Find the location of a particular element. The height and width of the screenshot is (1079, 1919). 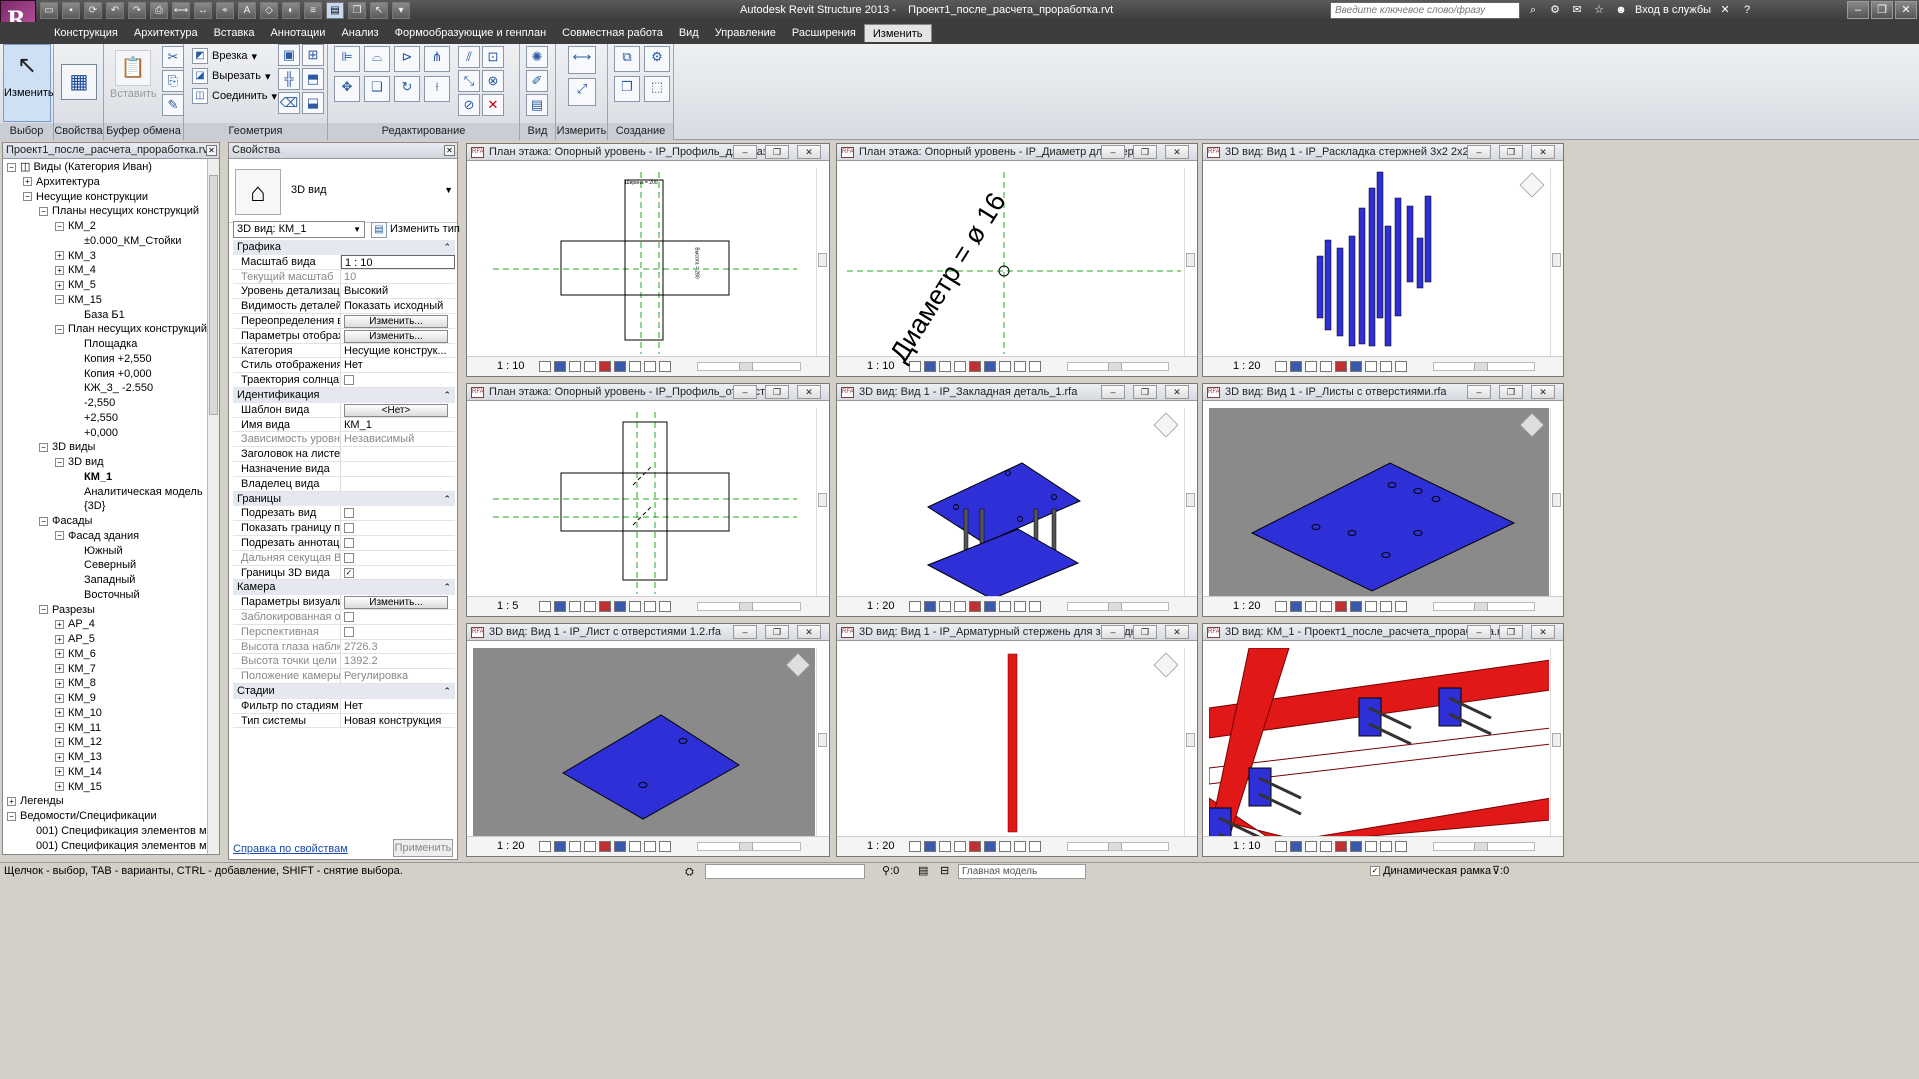

login-link: Вход в службы is located at coordinates (1673, 10).